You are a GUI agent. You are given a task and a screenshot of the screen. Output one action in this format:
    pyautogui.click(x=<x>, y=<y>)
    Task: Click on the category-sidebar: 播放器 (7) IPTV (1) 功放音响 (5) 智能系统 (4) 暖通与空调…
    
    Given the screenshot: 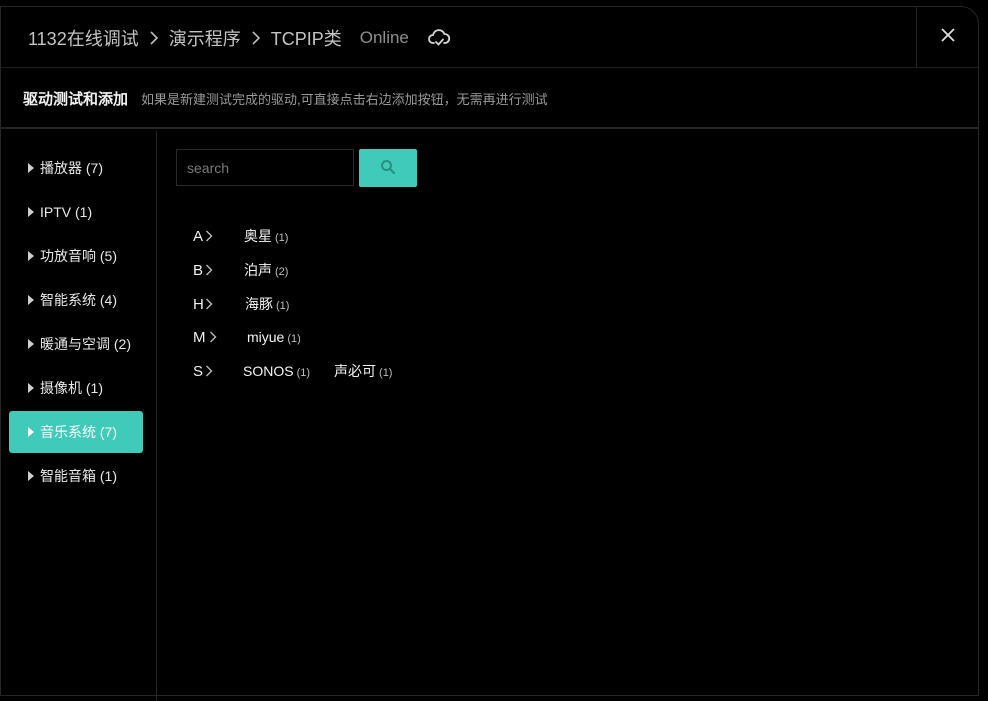 What is the action you would take?
    pyautogui.click(x=79, y=416)
    